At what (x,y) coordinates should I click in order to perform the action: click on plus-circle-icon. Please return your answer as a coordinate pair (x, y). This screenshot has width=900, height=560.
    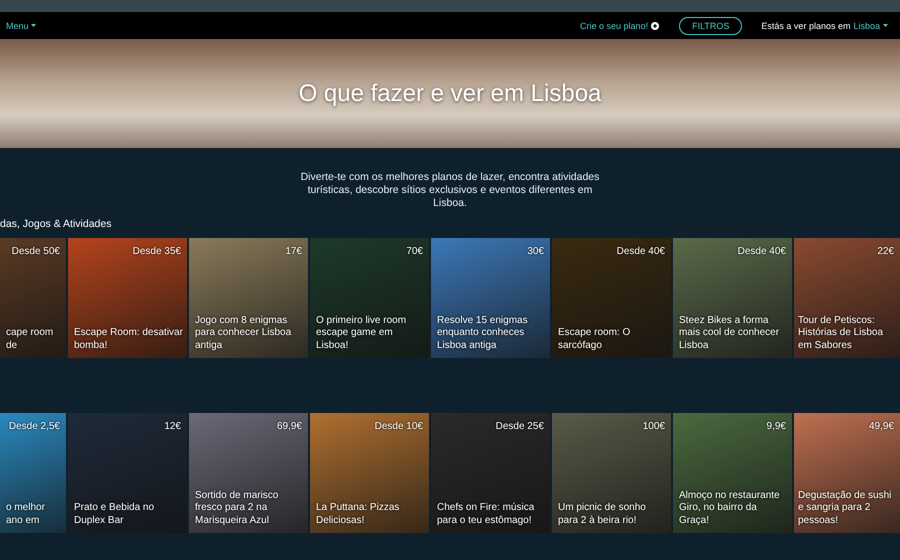
    Looking at the image, I should click on (655, 26).